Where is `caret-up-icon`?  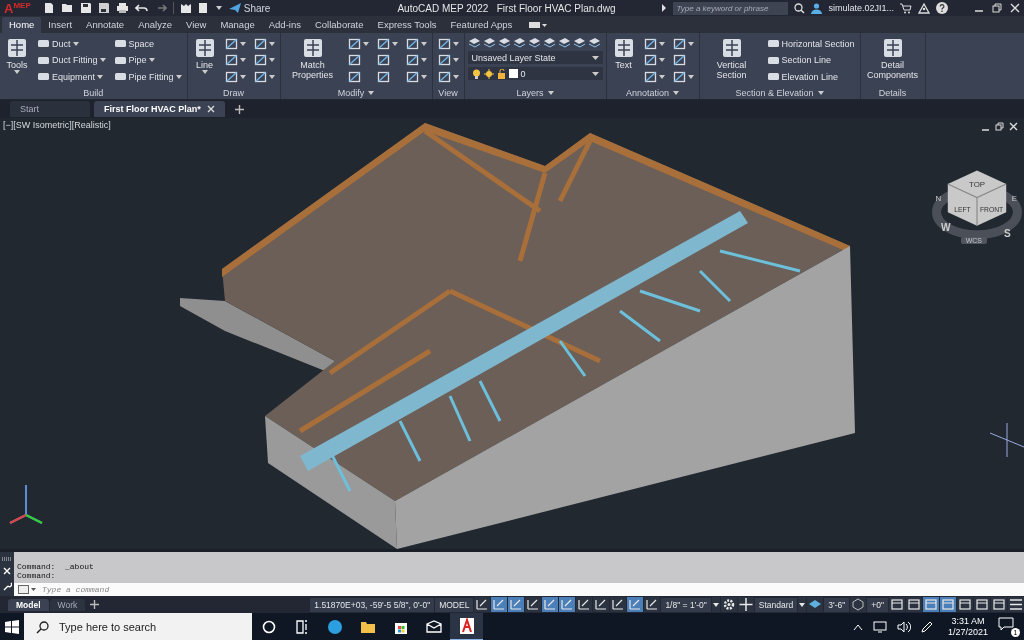
caret-up-icon is located at coordinates (857, 627).